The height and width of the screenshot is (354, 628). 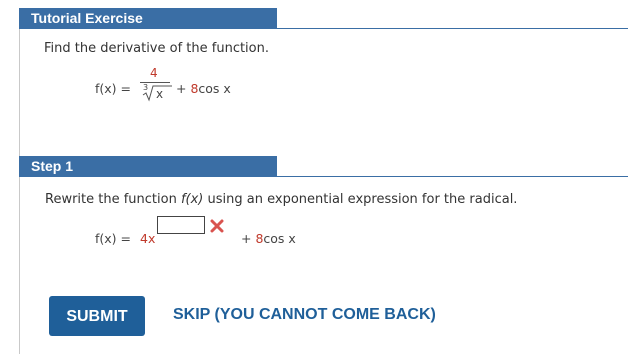 What do you see at coordinates (452, 176) in the screenshot?
I see `step1-header-rule` at bounding box center [452, 176].